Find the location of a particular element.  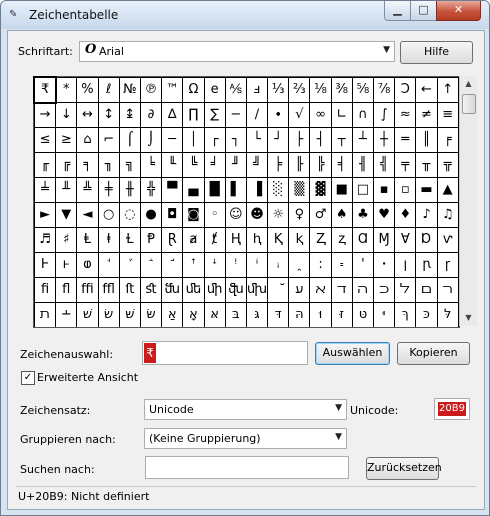

character-cell: ● is located at coordinates (151, 215).